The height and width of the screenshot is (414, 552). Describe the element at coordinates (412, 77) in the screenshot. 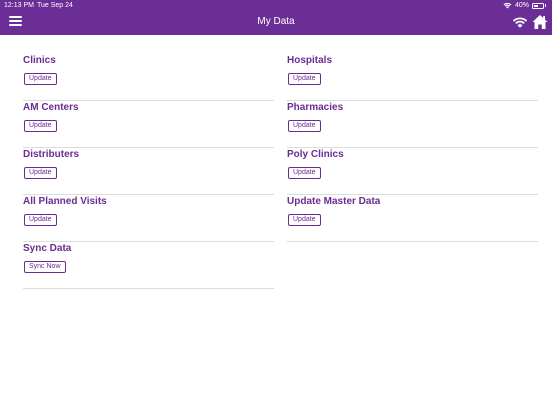

I see `item-hospitals: Hospitals Update` at that location.